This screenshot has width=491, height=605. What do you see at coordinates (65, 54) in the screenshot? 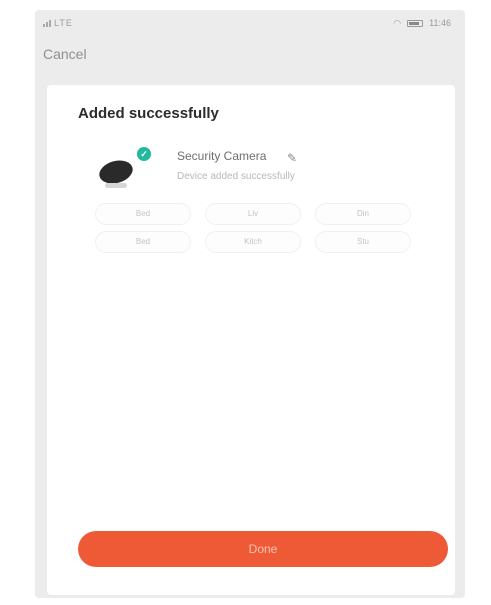
I see `cancel-button: Cancel` at bounding box center [65, 54].